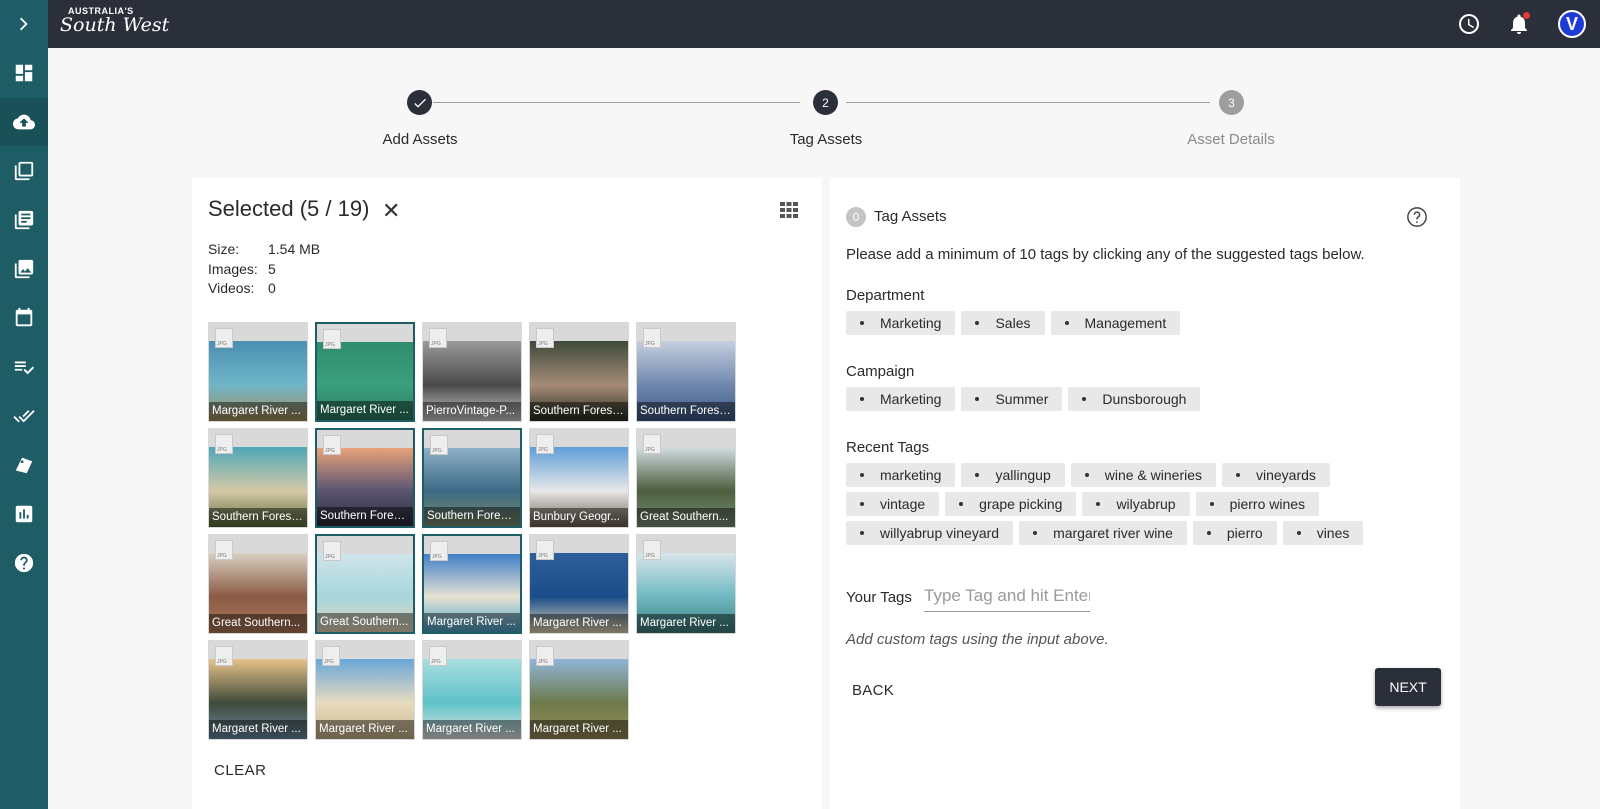 Image resolution: width=1600 pixels, height=809 pixels. What do you see at coordinates (1519, 24) in the screenshot?
I see `notifications-button` at bounding box center [1519, 24].